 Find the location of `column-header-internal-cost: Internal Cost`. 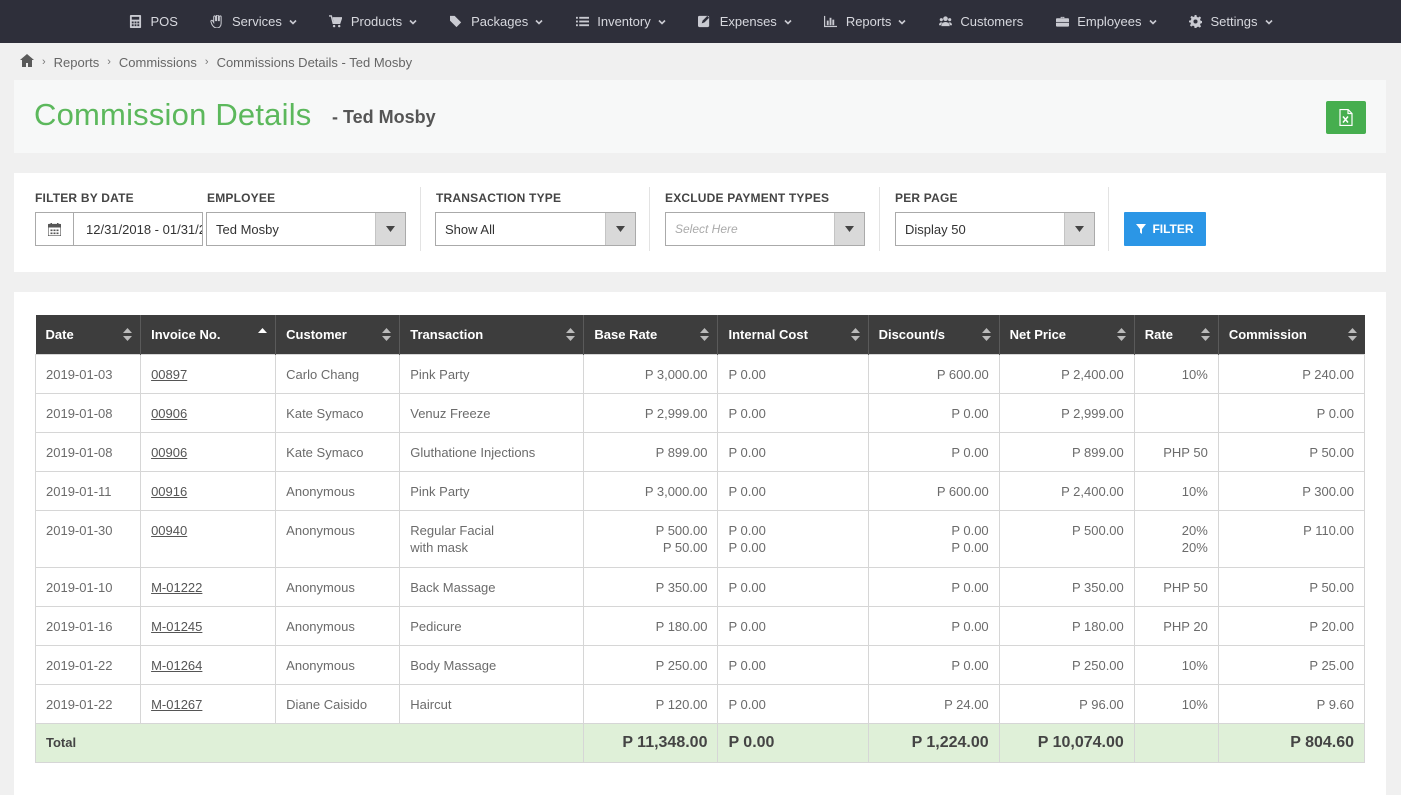

column-header-internal-cost: Internal Cost is located at coordinates (793, 334).